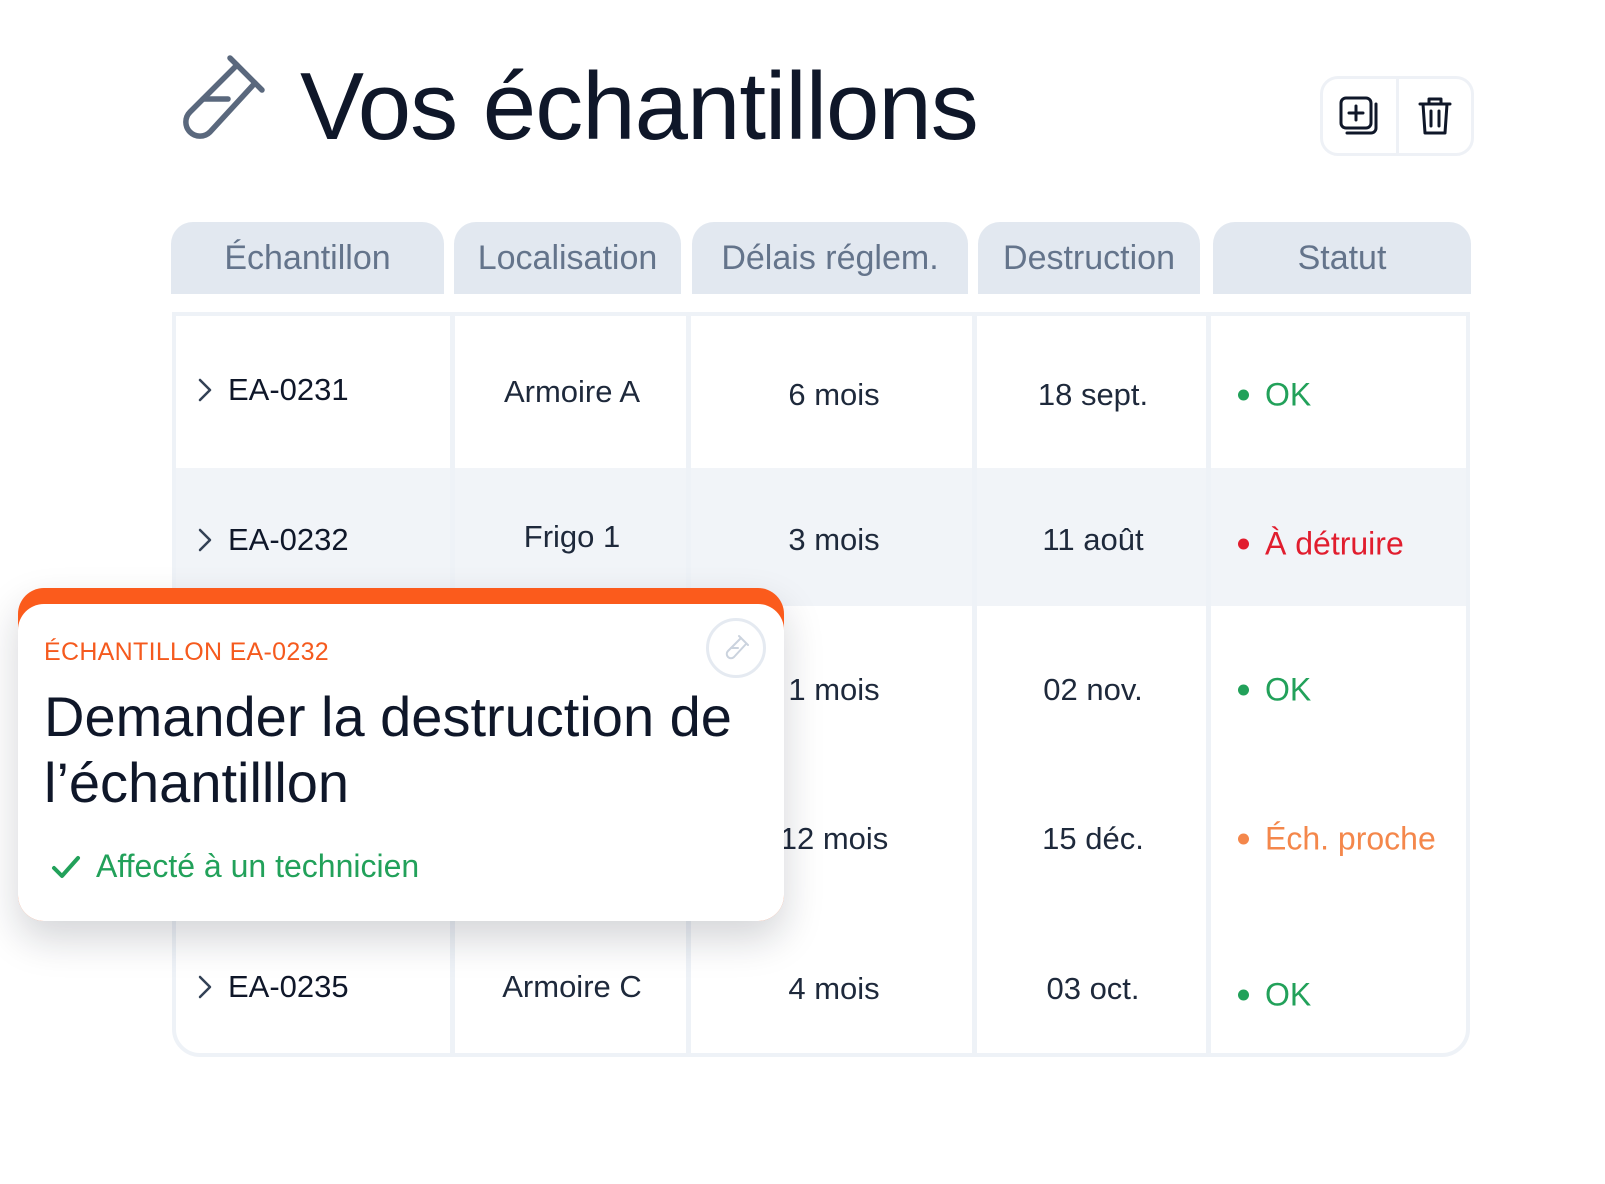  Describe the element at coordinates (572, 536) in the screenshot. I see `location-cell: Frigo 1` at that location.